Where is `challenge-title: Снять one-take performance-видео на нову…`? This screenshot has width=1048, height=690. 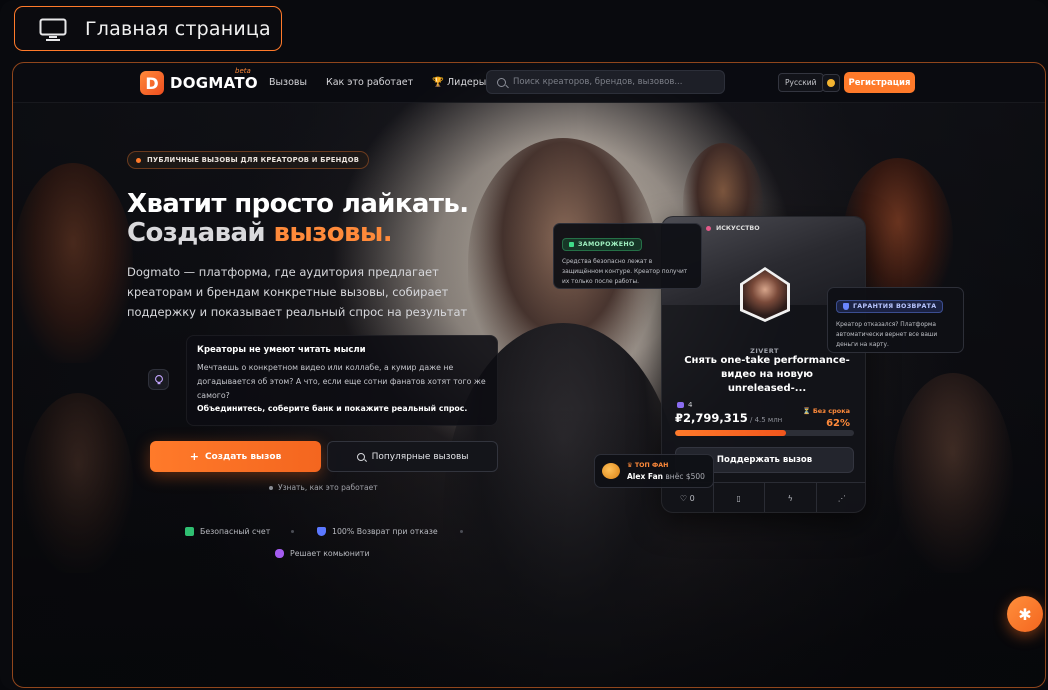 challenge-title: Снять one-take performance-видео на нову… is located at coordinates (767, 375).